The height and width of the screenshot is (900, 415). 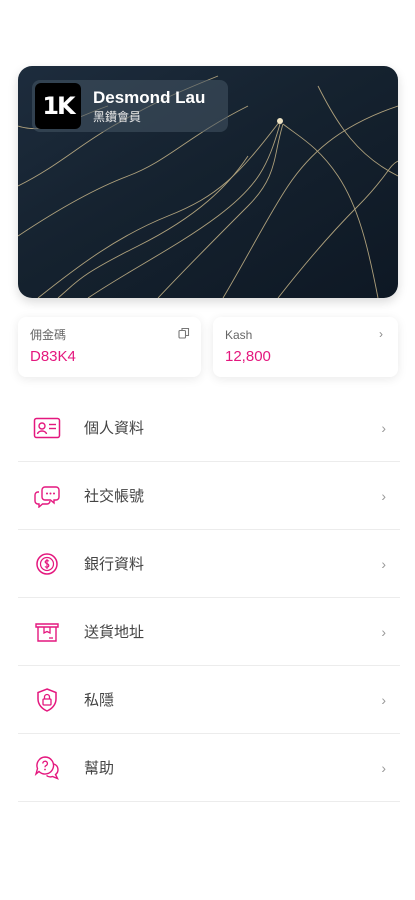 What do you see at coordinates (209, 768) in the screenshot?
I see `menu-item-help: 幫助 ›` at bounding box center [209, 768].